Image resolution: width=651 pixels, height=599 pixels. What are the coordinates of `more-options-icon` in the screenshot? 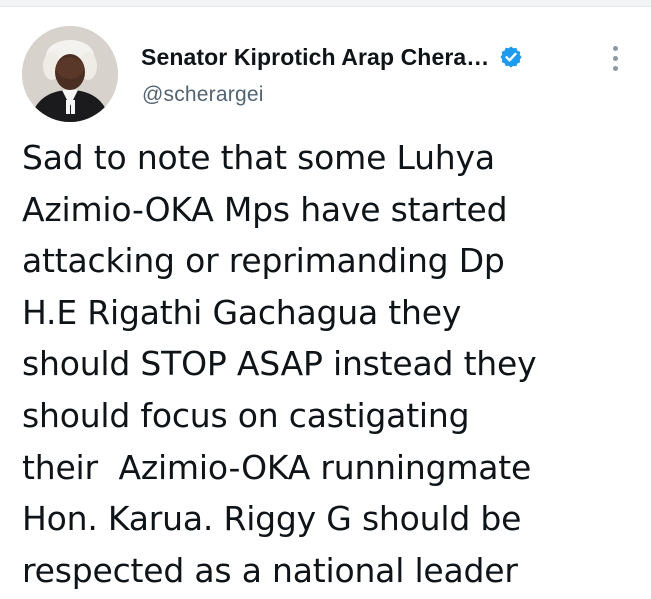 It's located at (615, 58).